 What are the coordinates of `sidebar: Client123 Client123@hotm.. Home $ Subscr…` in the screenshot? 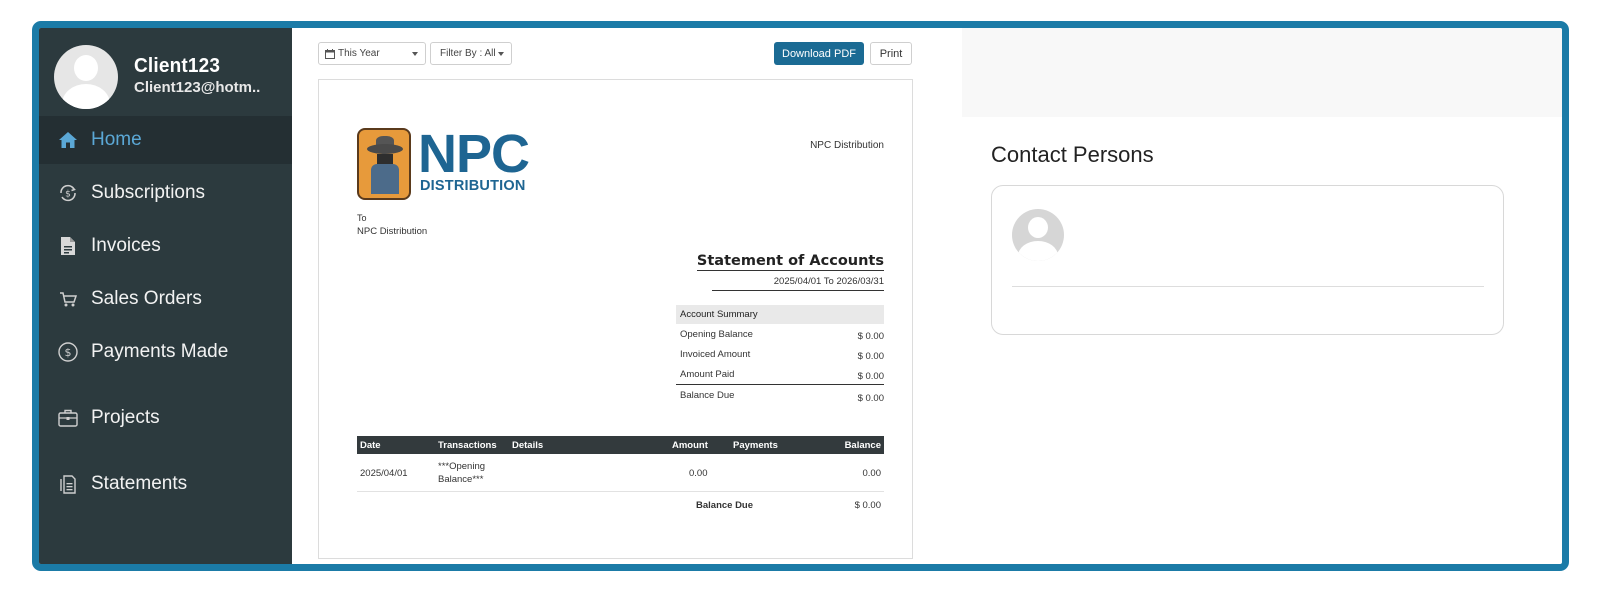 It's located at (165, 296).